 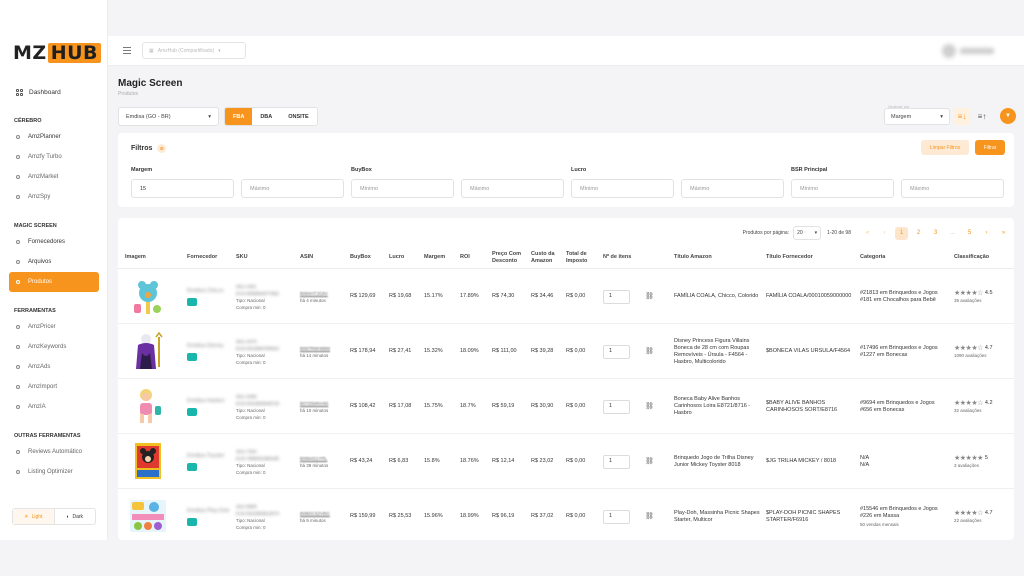 What do you see at coordinates (54, 177) in the screenshot?
I see `sidebar-item-amzmarket: AmzMarket` at bounding box center [54, 177].